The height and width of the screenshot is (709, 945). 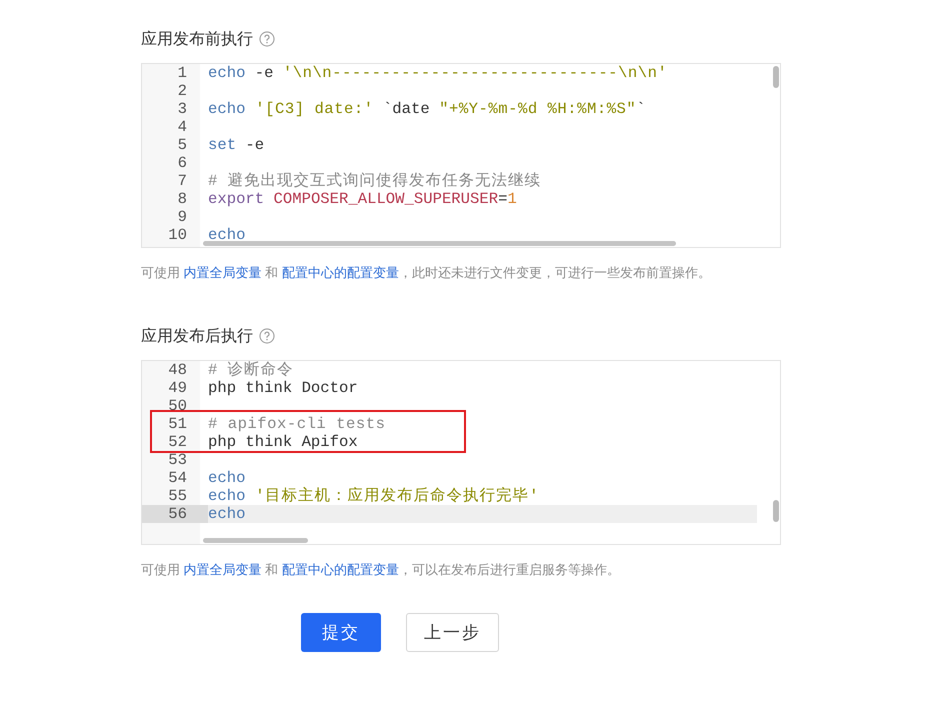 What do you see at coordinates (177, 388) in the screenshot?
I see `line-number: 49` at bounding box center [177, 388].